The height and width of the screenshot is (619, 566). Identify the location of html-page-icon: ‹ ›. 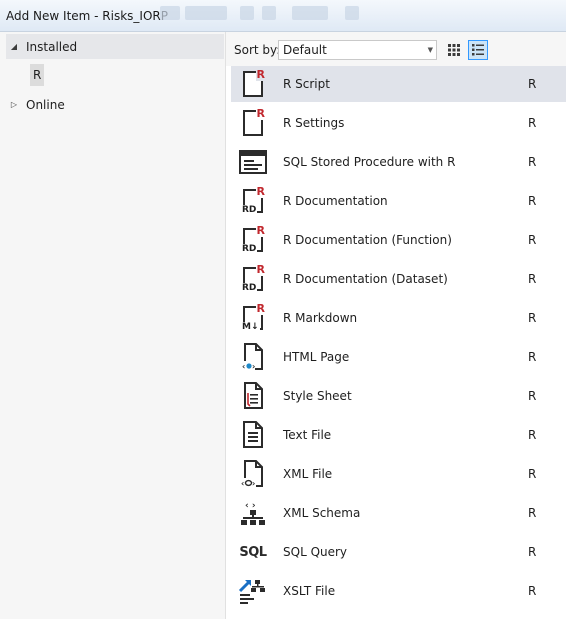
(253, 357).